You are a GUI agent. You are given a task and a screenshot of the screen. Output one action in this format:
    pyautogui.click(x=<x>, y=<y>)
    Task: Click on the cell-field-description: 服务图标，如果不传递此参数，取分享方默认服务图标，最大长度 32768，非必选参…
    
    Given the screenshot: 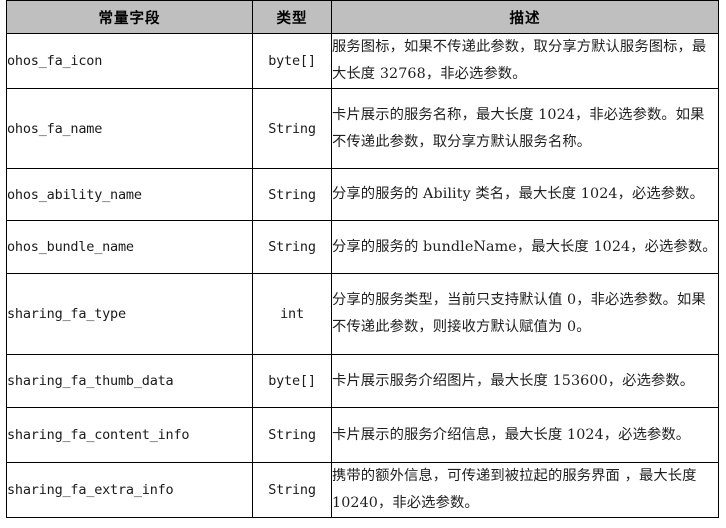 What is the action you would take?
    pyautogui.click(x=525, y=61)
    